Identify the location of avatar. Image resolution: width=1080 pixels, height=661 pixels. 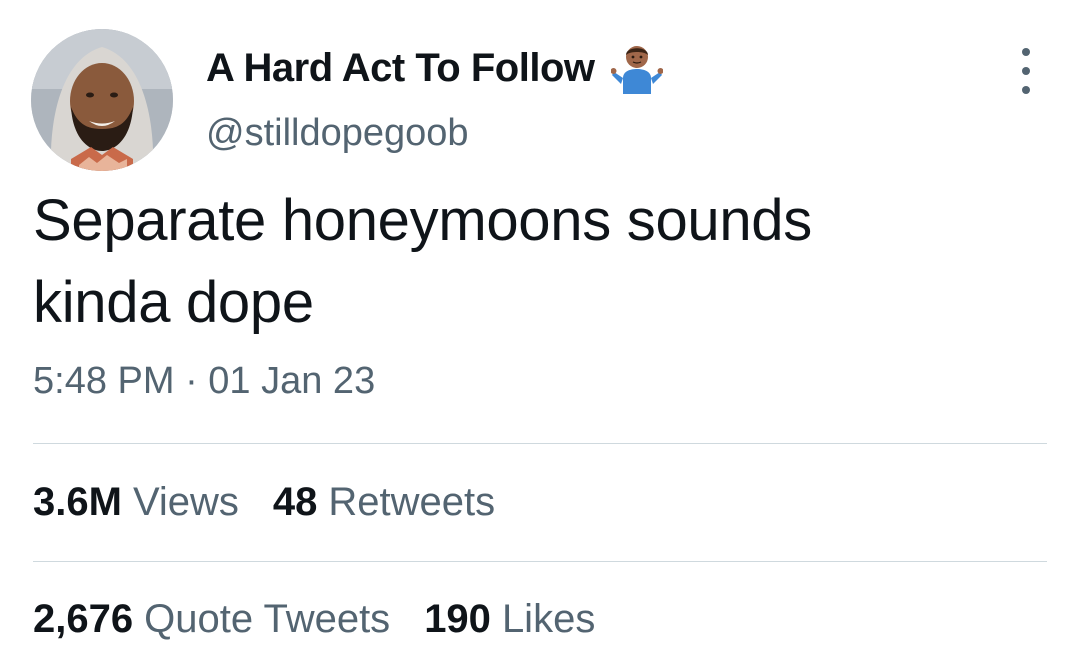
(102, 100).